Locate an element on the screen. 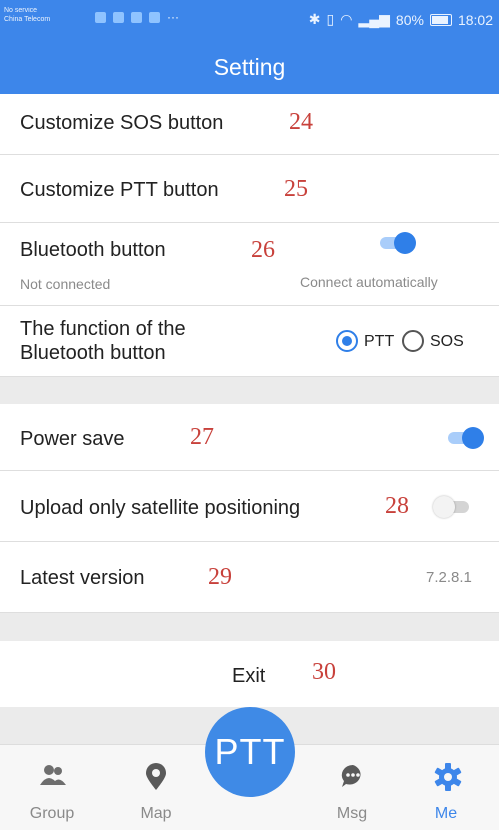 Image resolution: width=499 pixels, height=830 pixels. latest-version-row: Latest version 29 7.2.8.1 is located at coordinates (249, 577).